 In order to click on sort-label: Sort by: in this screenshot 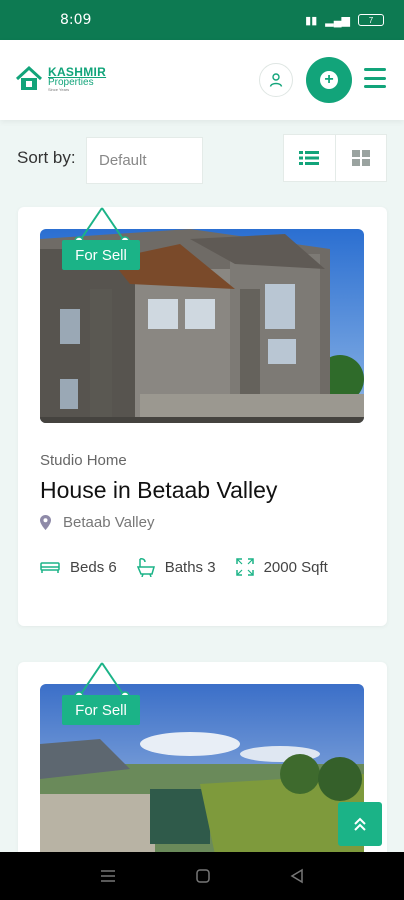, I will do `click(46, 157)`.